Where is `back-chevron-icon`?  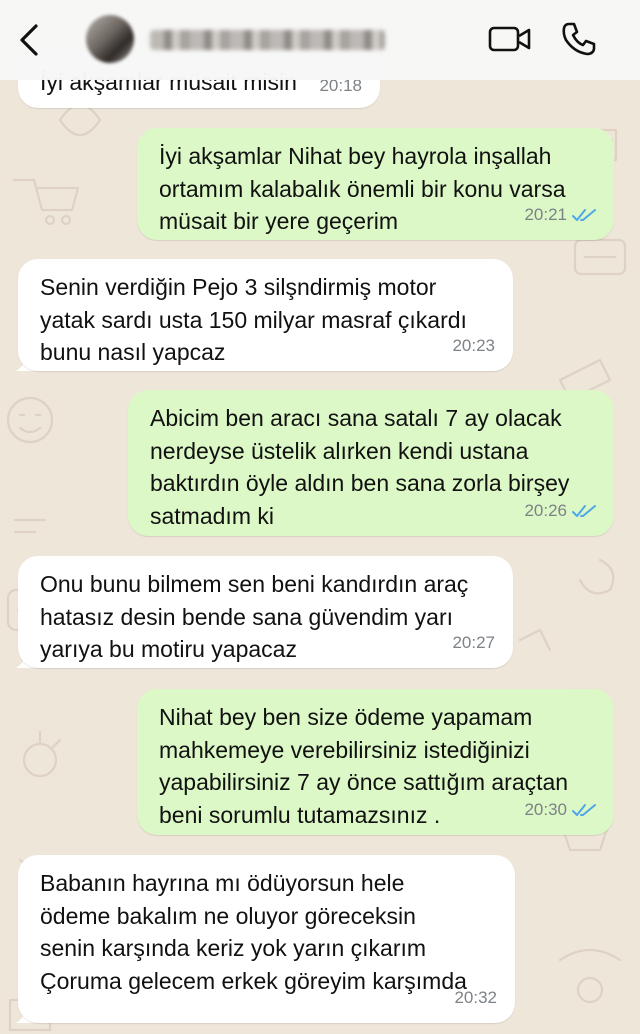
back-chevron-icon is located at coordinates (29, 40).